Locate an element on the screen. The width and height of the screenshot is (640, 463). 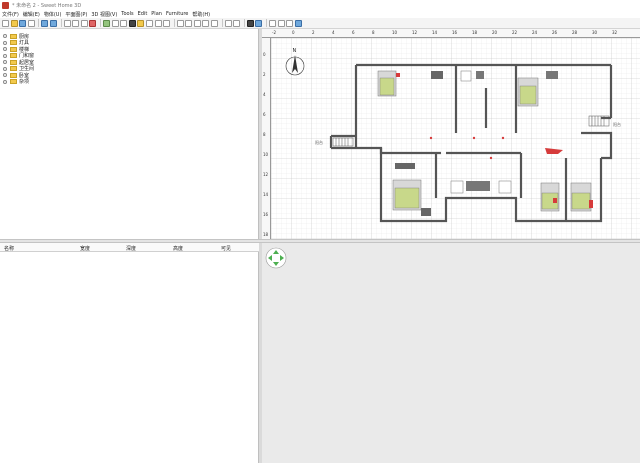
redo-icon is located at coordinates (53, 23).